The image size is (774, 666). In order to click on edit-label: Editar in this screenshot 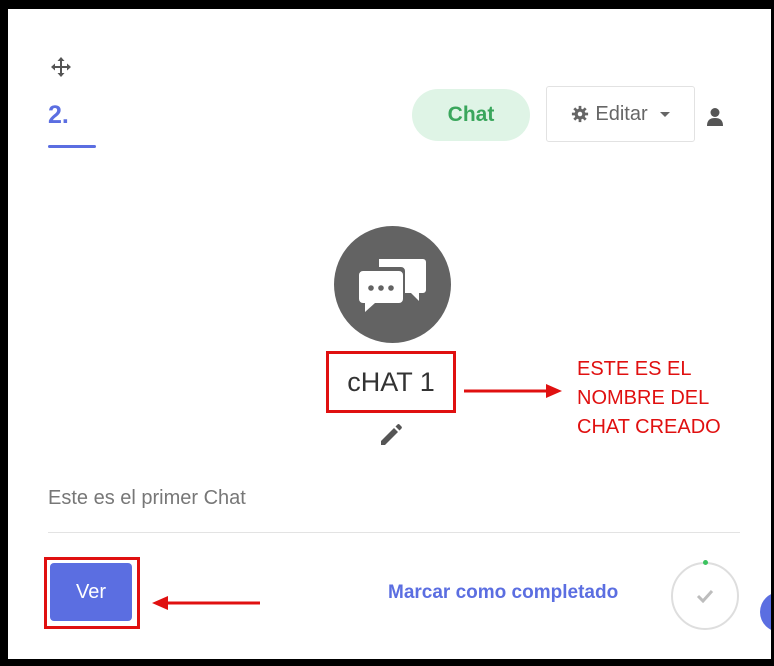, I will do `click(621, 113)`.